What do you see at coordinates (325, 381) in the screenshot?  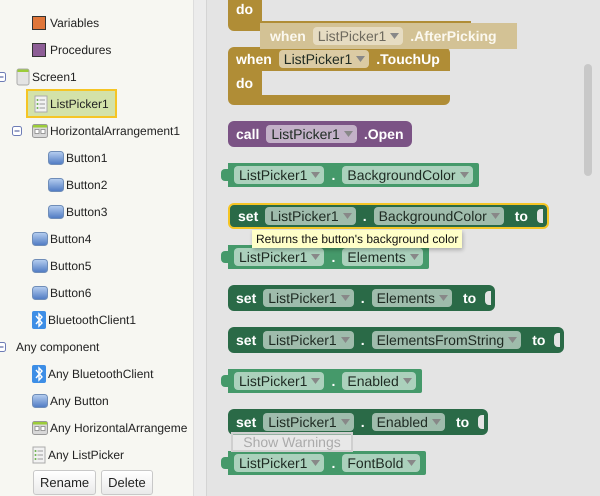 I see `property-getter-block: ListPicker1 . Enabled` at bounding box center [325, 381].